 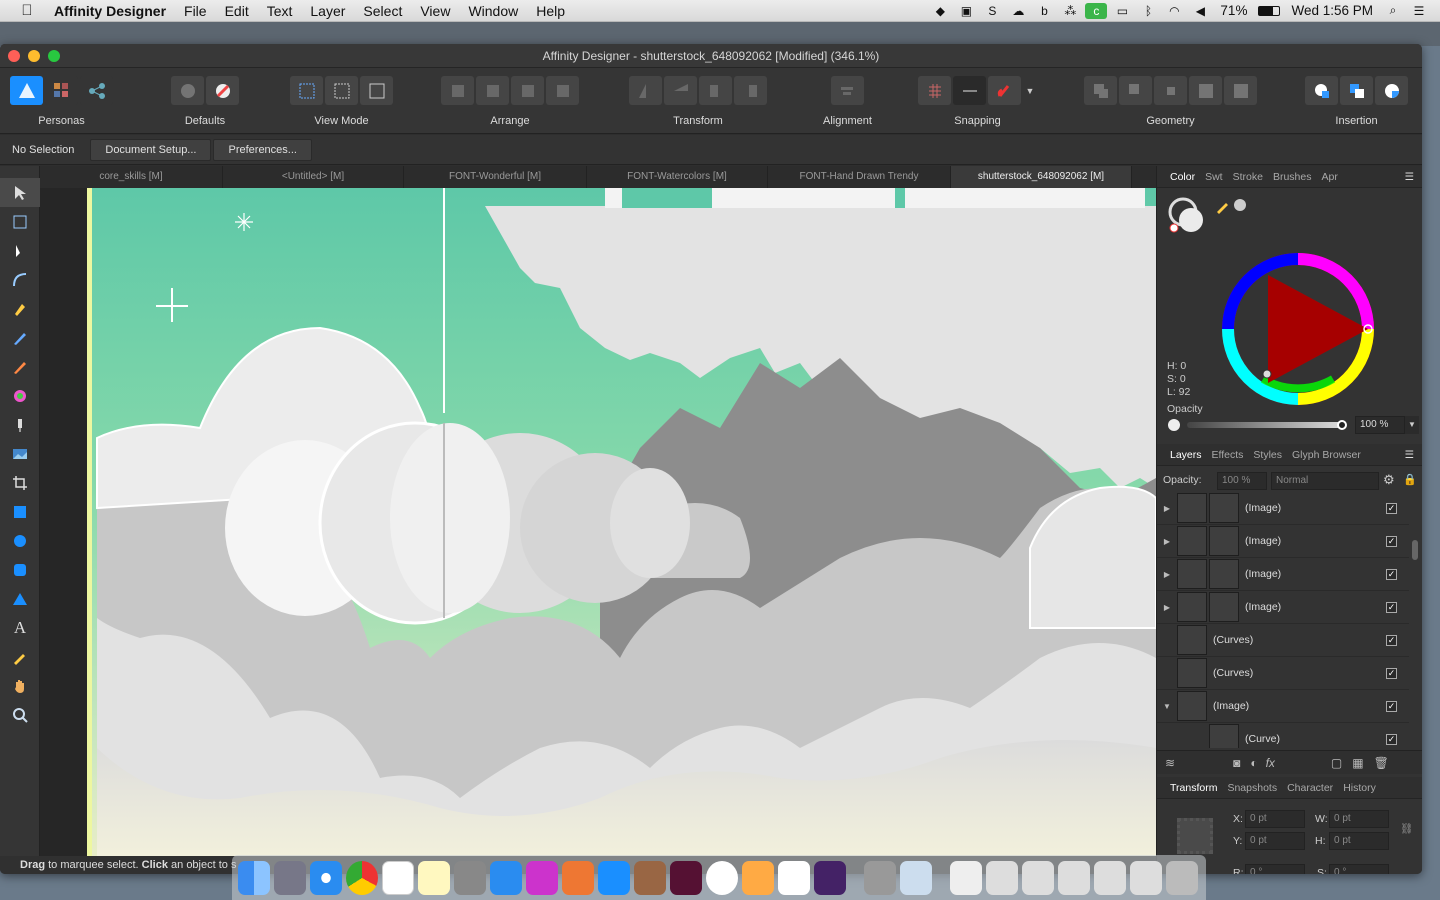 What do you see at coordinates (14, 56) in the screenshot?
I see `close-window-button` at bounding box center [14, 56].